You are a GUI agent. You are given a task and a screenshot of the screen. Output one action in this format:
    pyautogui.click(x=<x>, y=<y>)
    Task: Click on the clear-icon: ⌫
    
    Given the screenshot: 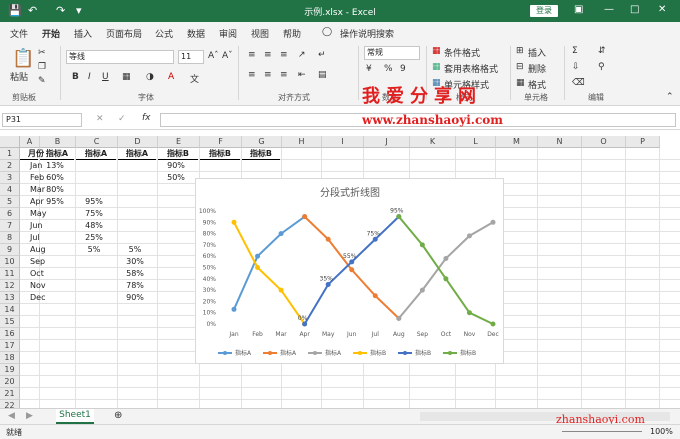 What is the action you would take?
    pyautogui.click(x=578, y=83)
    